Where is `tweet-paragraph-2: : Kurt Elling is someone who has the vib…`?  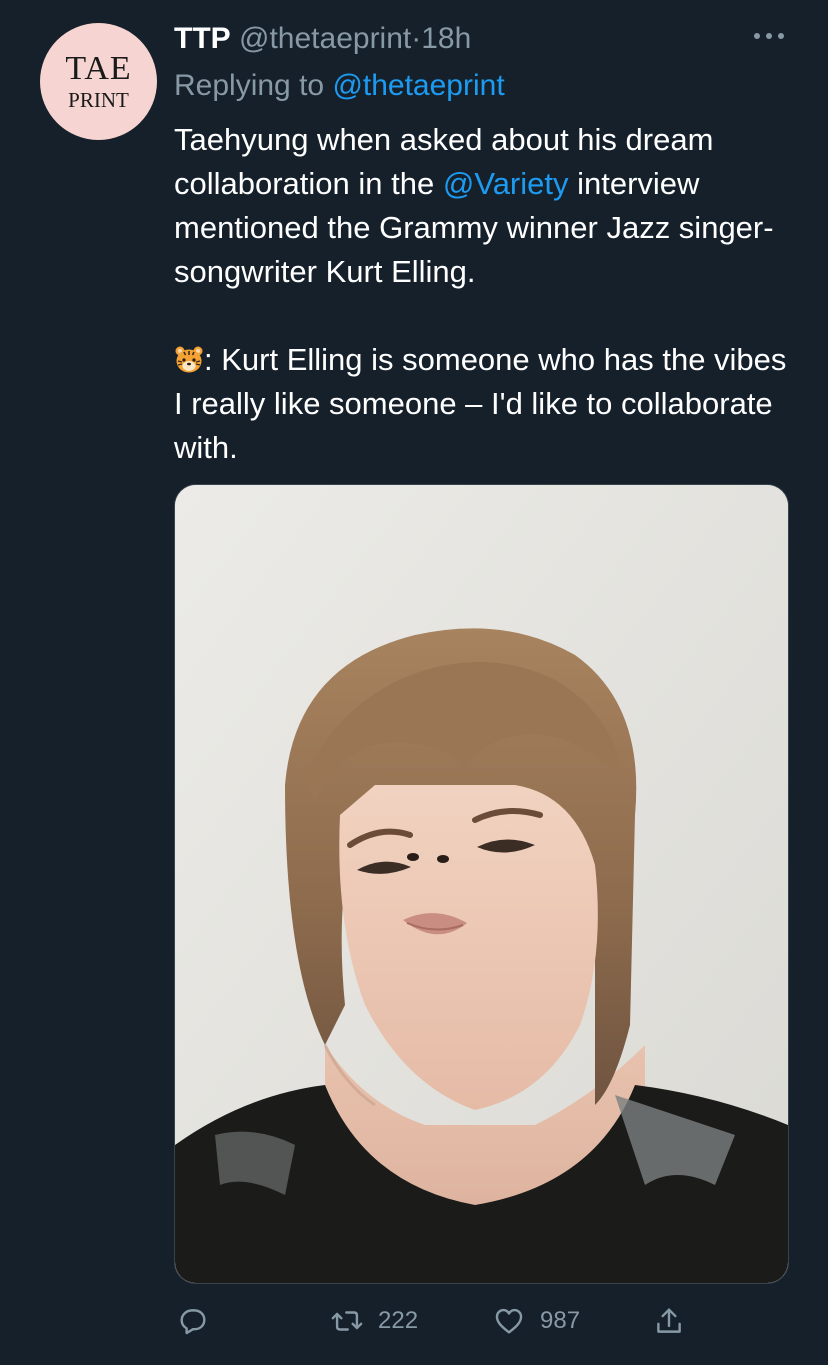
tweet-paragraph-2: : Kurt Elling is someone who has the vib… is located at coordinates (484, 404).